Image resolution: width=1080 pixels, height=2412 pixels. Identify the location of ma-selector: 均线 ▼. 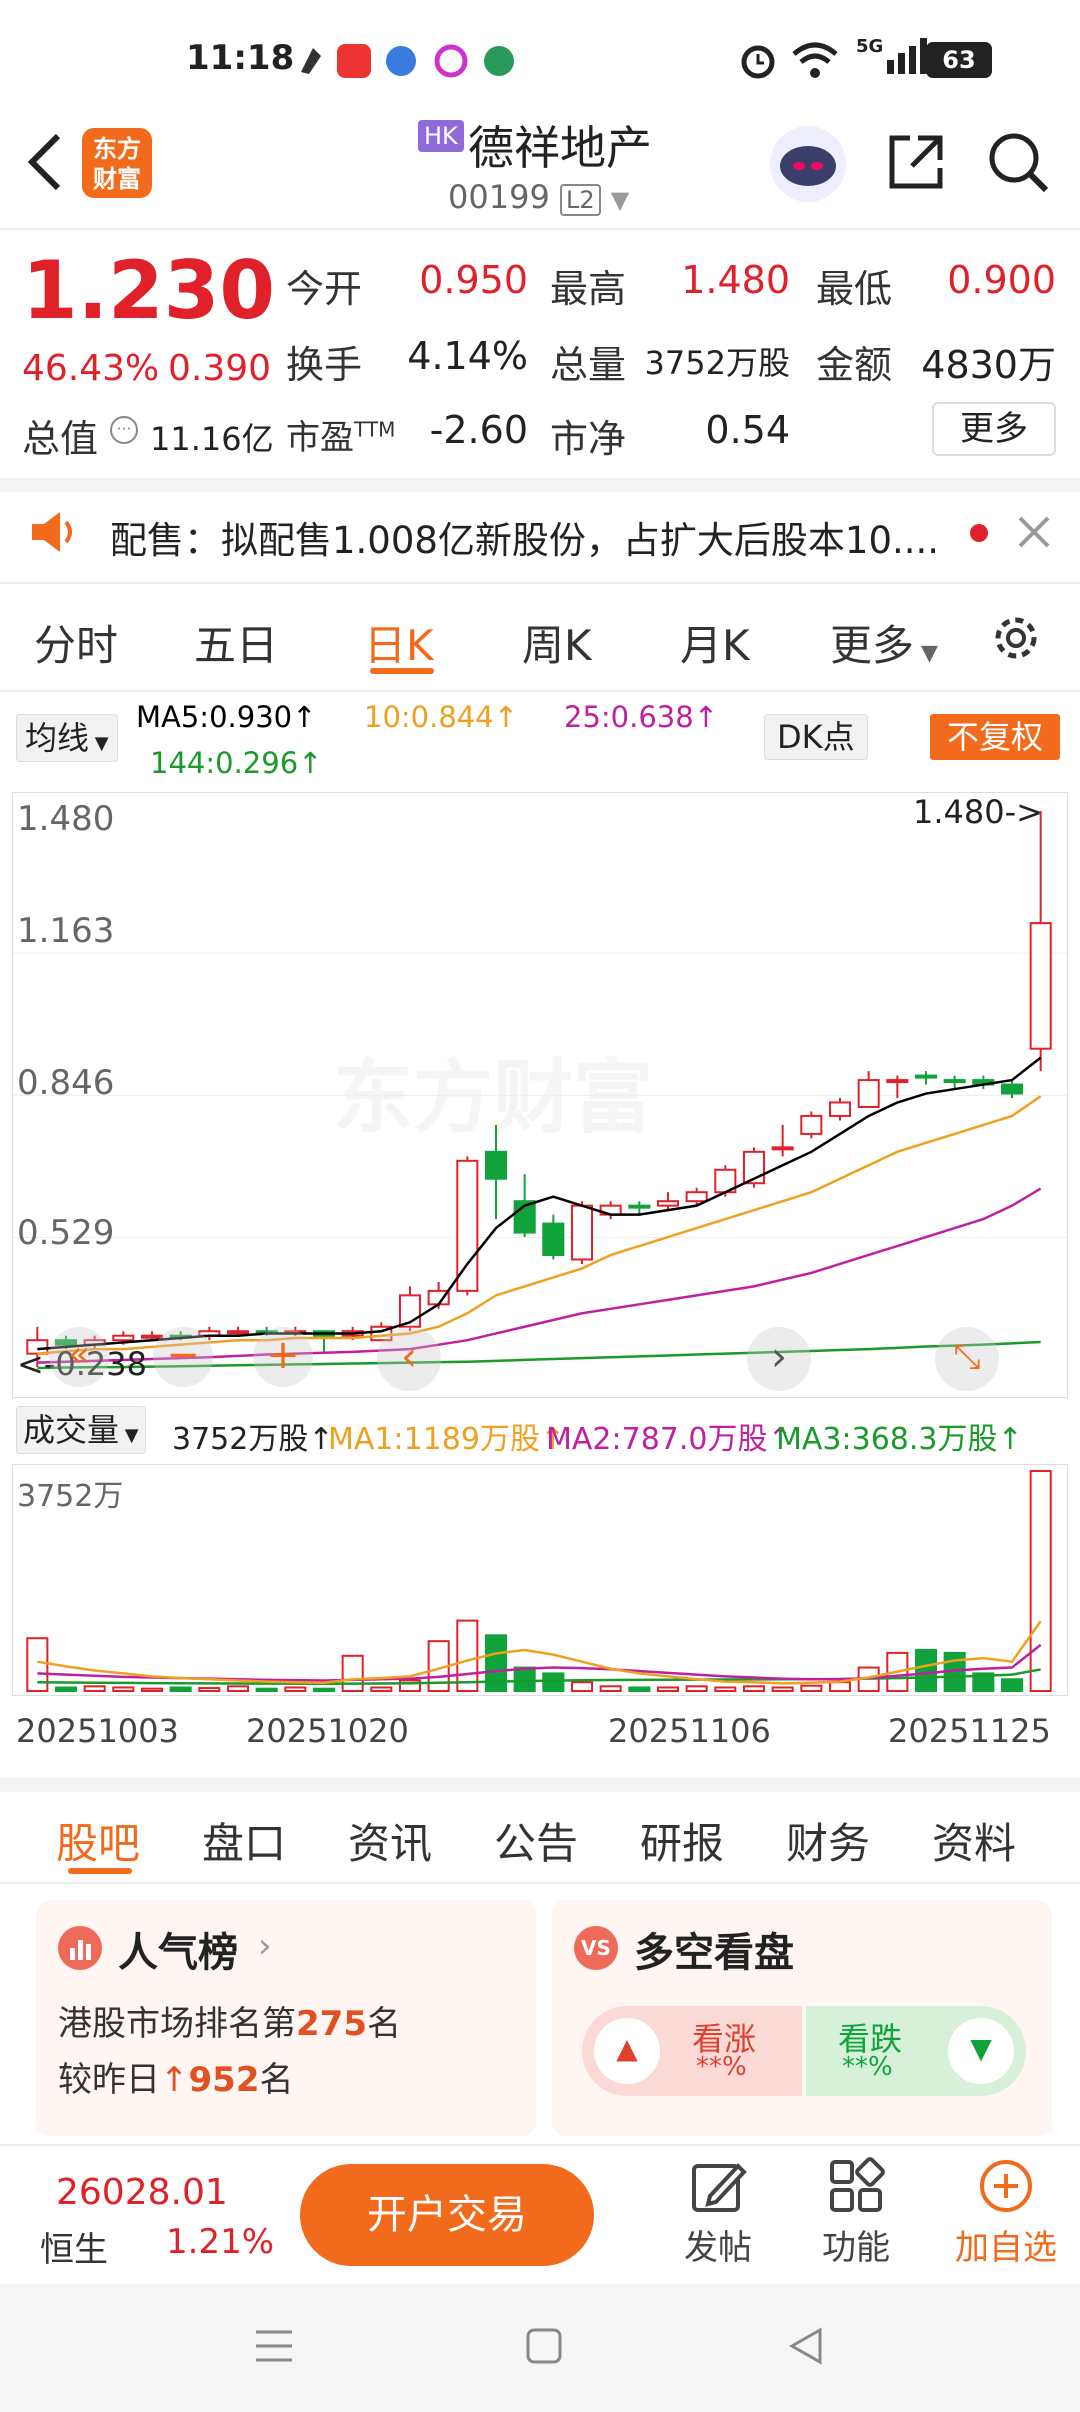
(67, 738).